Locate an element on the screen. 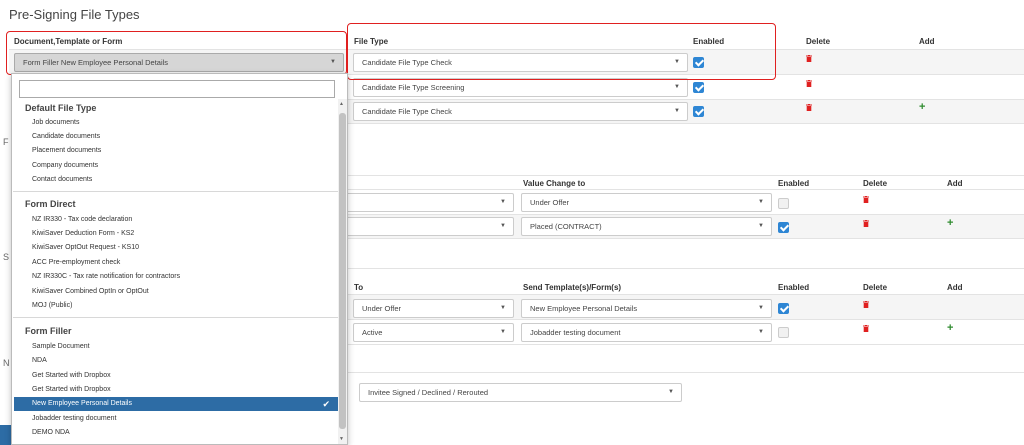 This screenshot has height=445, width=1024. option: NZ IR330 - Tax code declaration is located at coordinates (82, 219).